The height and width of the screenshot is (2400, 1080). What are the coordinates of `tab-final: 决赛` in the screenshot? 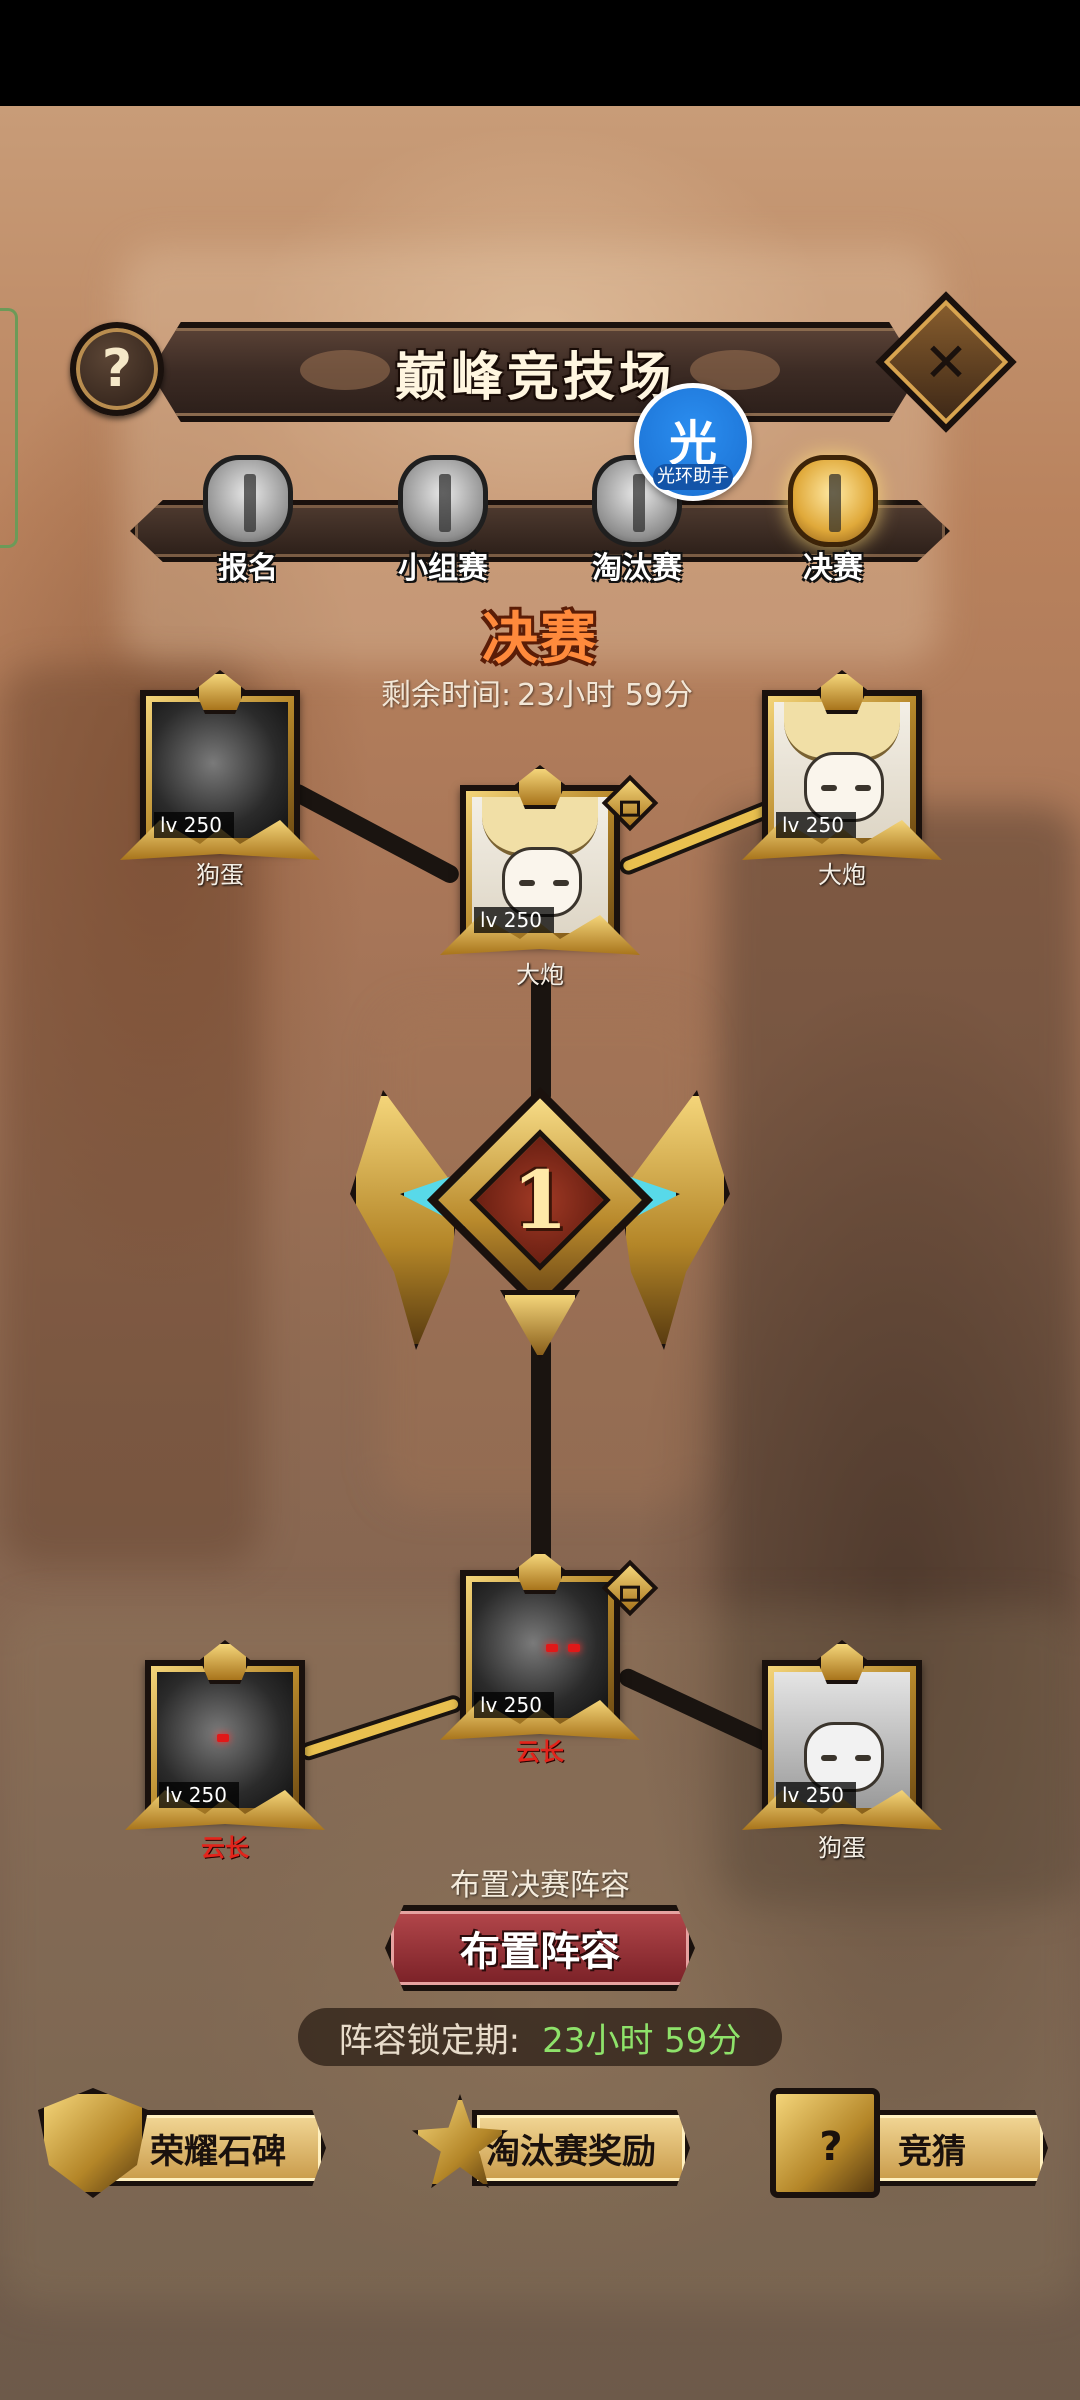 It's located at (833, 520).